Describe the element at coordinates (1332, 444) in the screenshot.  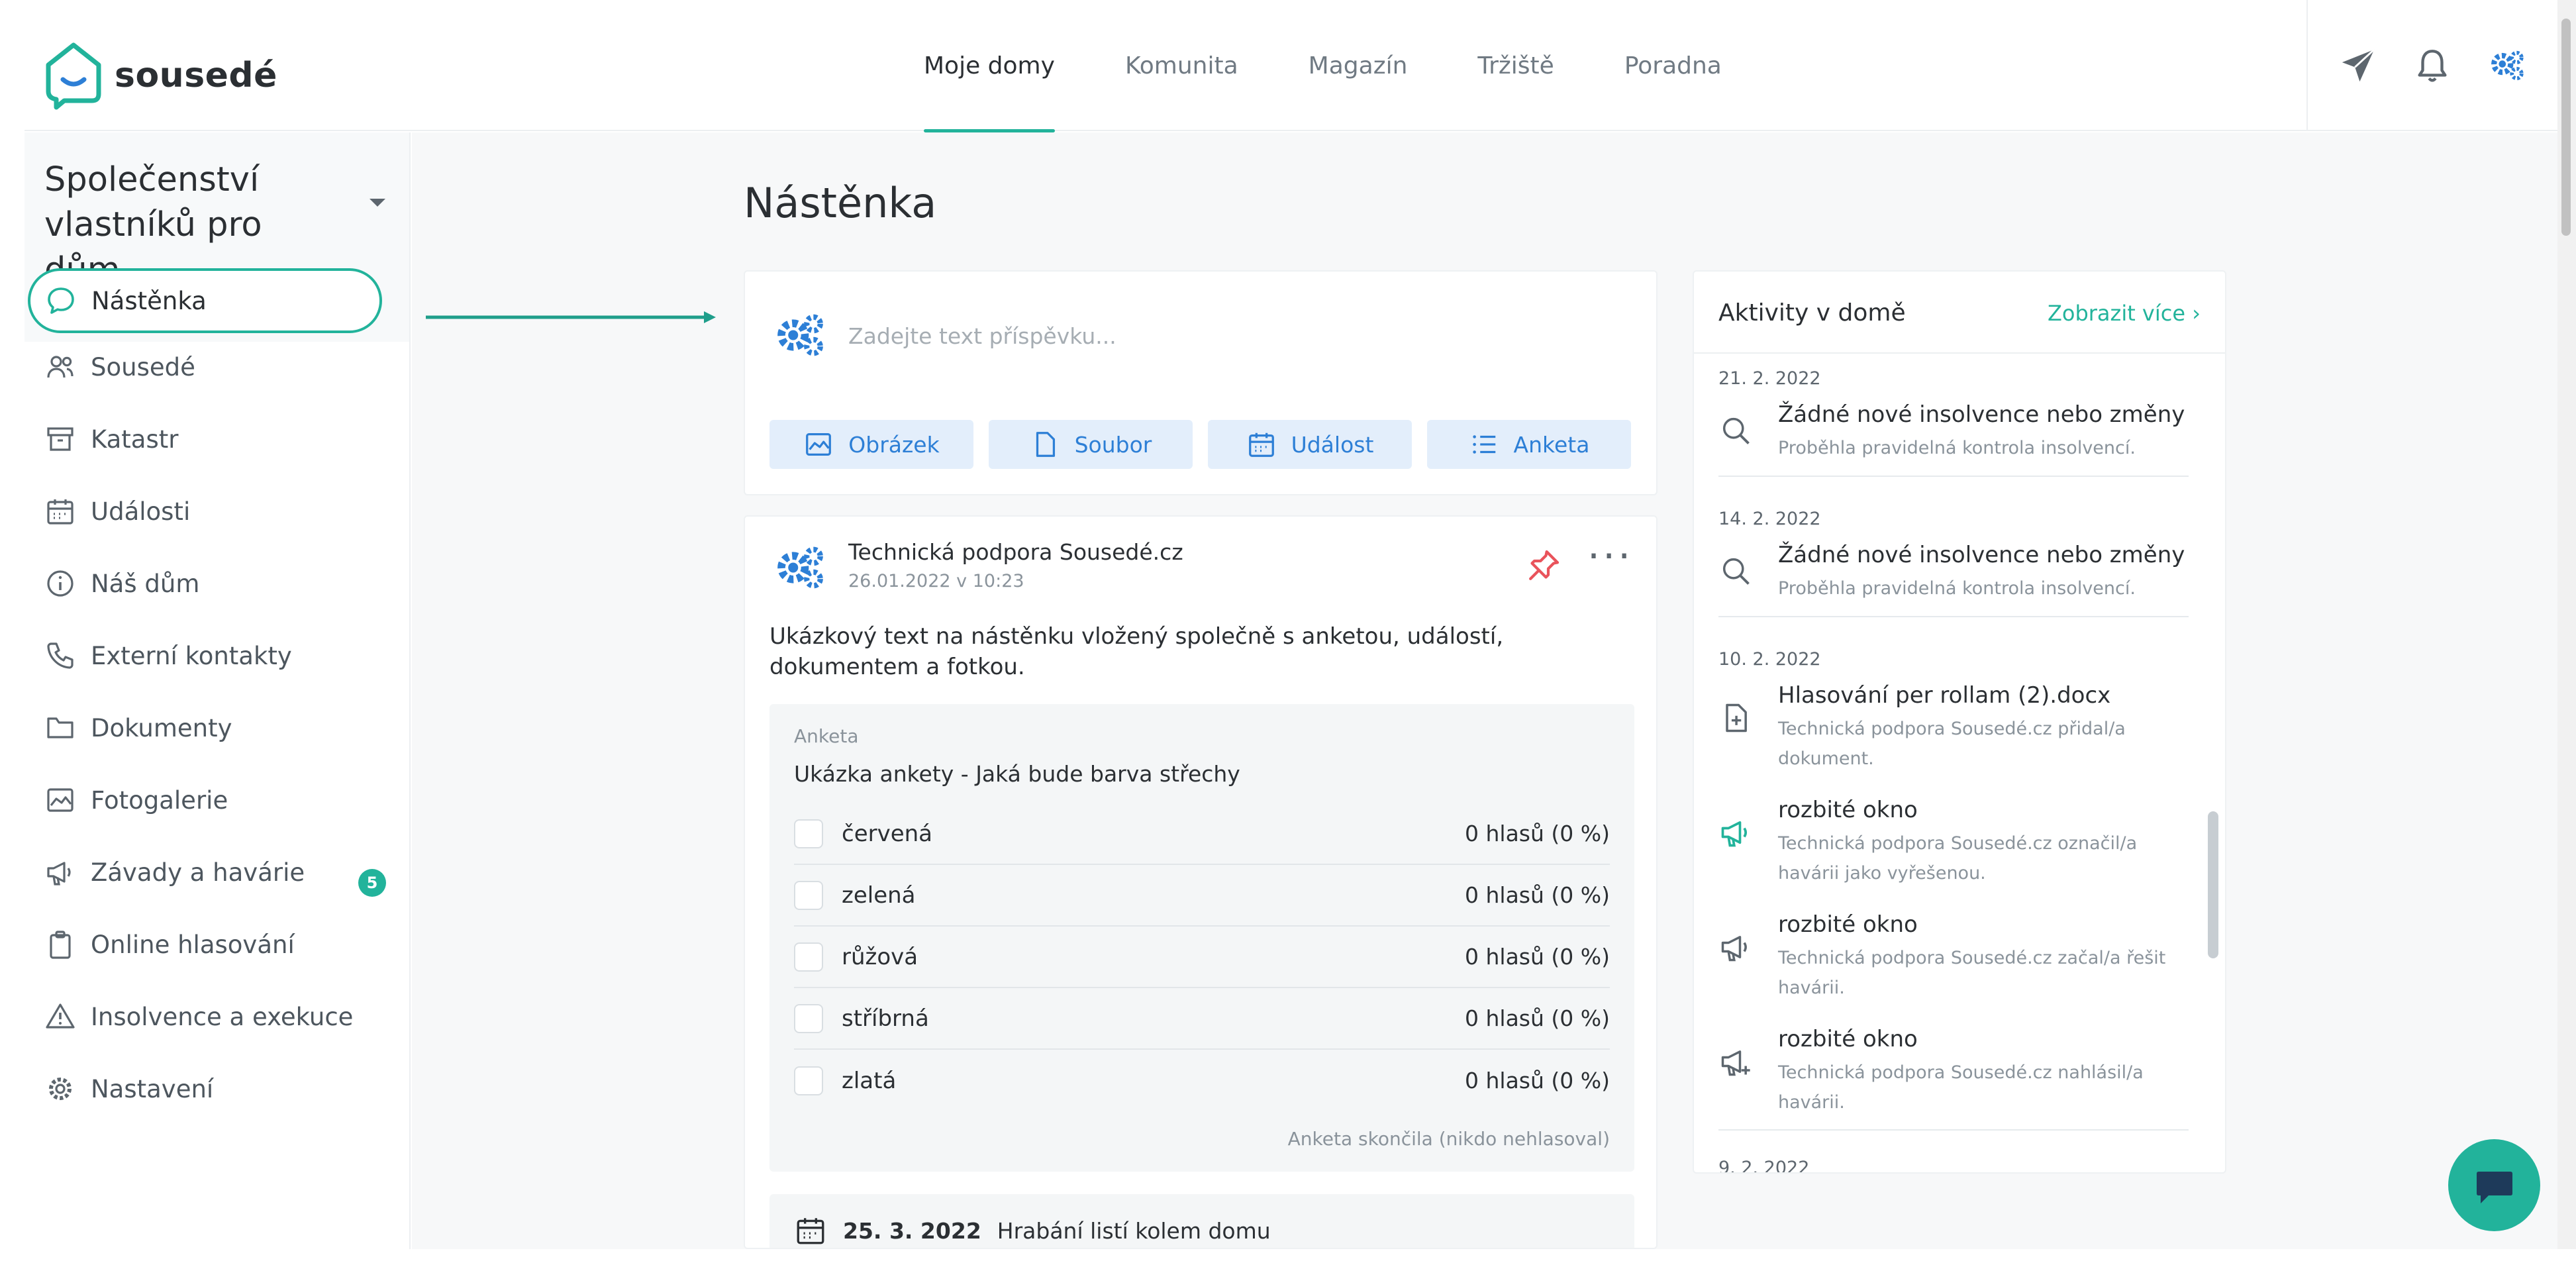
I see `event-button-label: Událost` at that location.